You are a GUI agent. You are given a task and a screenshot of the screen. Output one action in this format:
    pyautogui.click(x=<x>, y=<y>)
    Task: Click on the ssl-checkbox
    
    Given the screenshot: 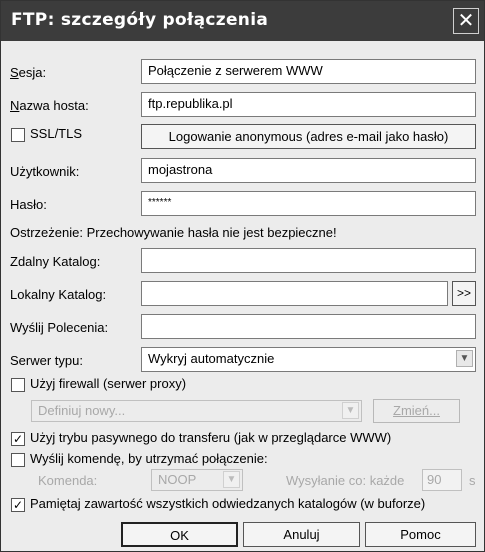 What is the action you would take?
    pyautogui.click(x=18, y=135)
    